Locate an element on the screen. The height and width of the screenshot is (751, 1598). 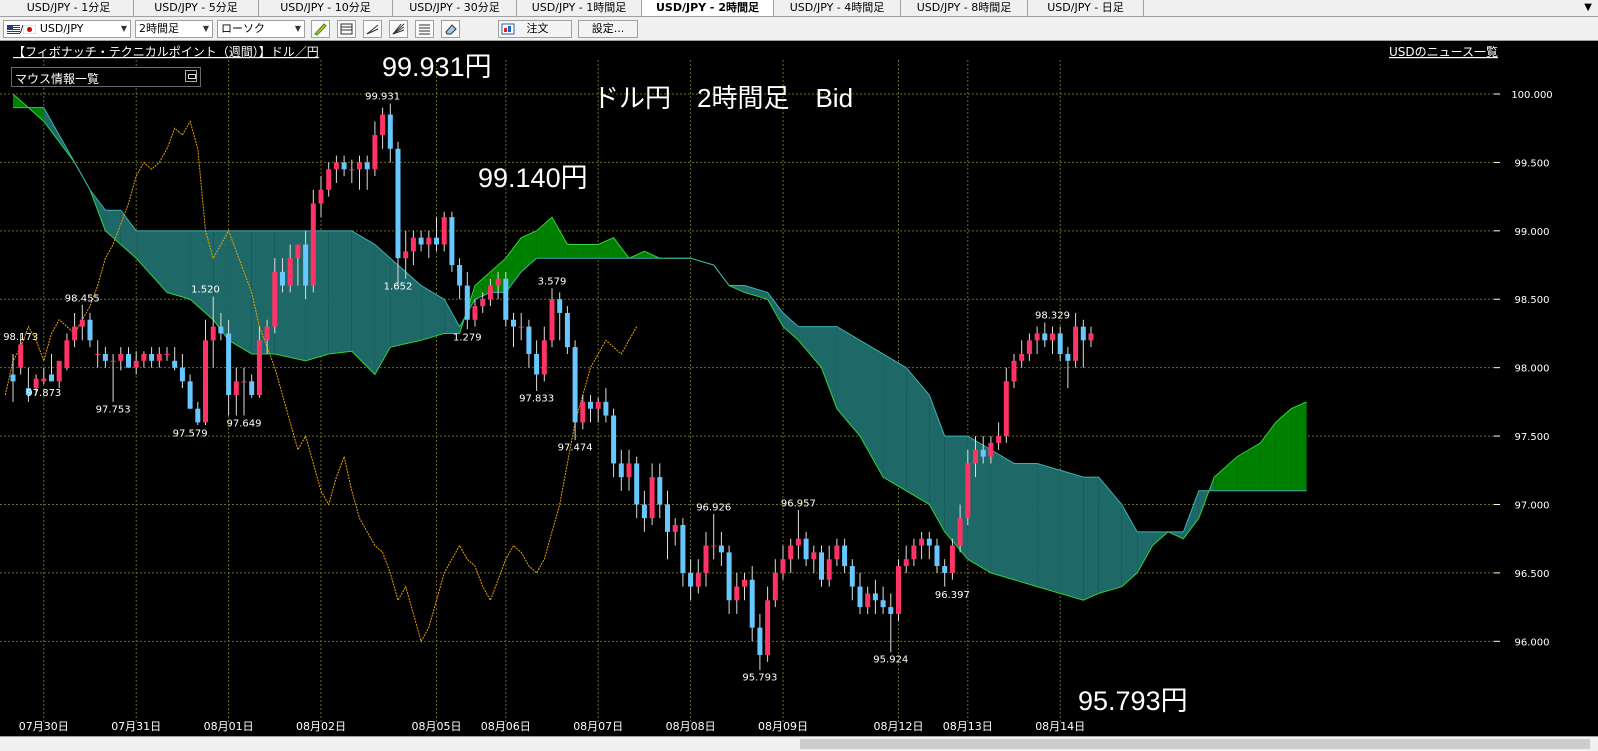
fibonacci-technical-point-link: 【フィボナッチ・テクニカルポイント（週間）】ドル／円 is located at coordinates (166, 52).